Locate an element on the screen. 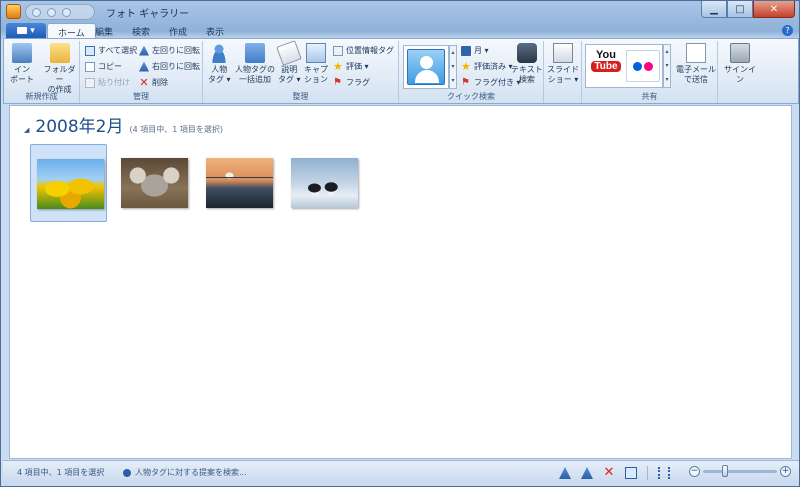 This screenshot has height=487, width=800. quick-access-toolbar is located at coordinates (60, 12).